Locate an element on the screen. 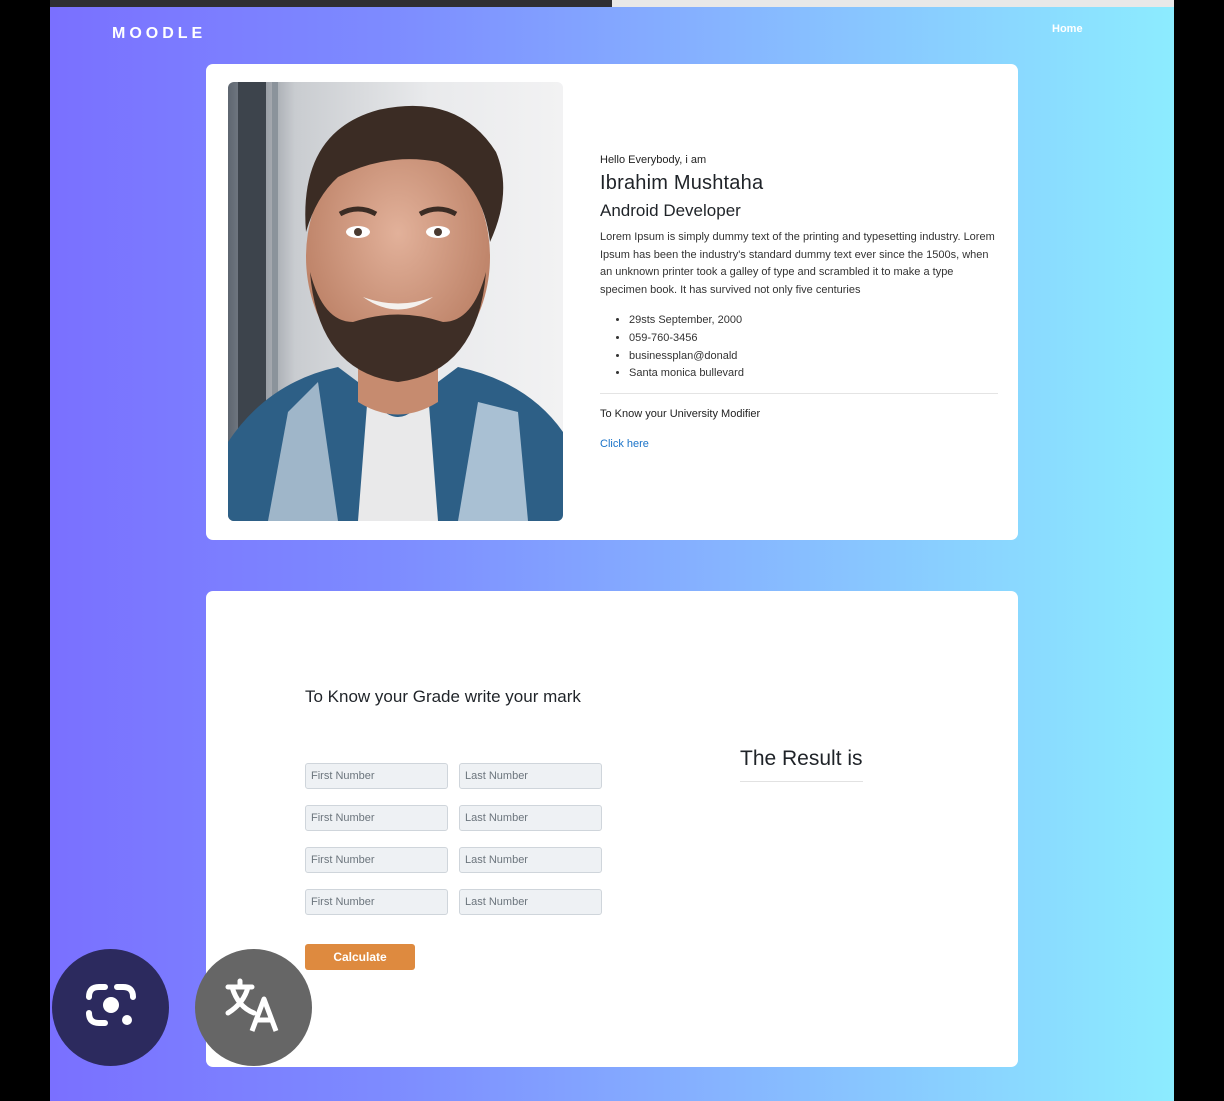 The width and height of the screenshot is (1224, 1101). lens-button is located at coordinates (110, 1007).